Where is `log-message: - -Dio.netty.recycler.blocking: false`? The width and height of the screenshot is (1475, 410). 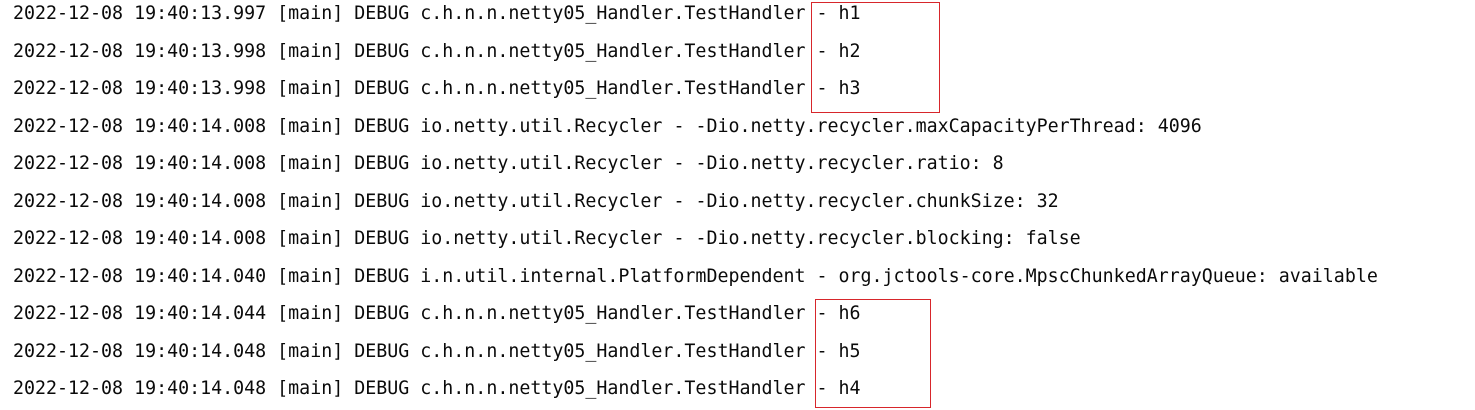
log-message: - -Dio.netty.recycler.blocking: false is located at coordinates (877, 239).